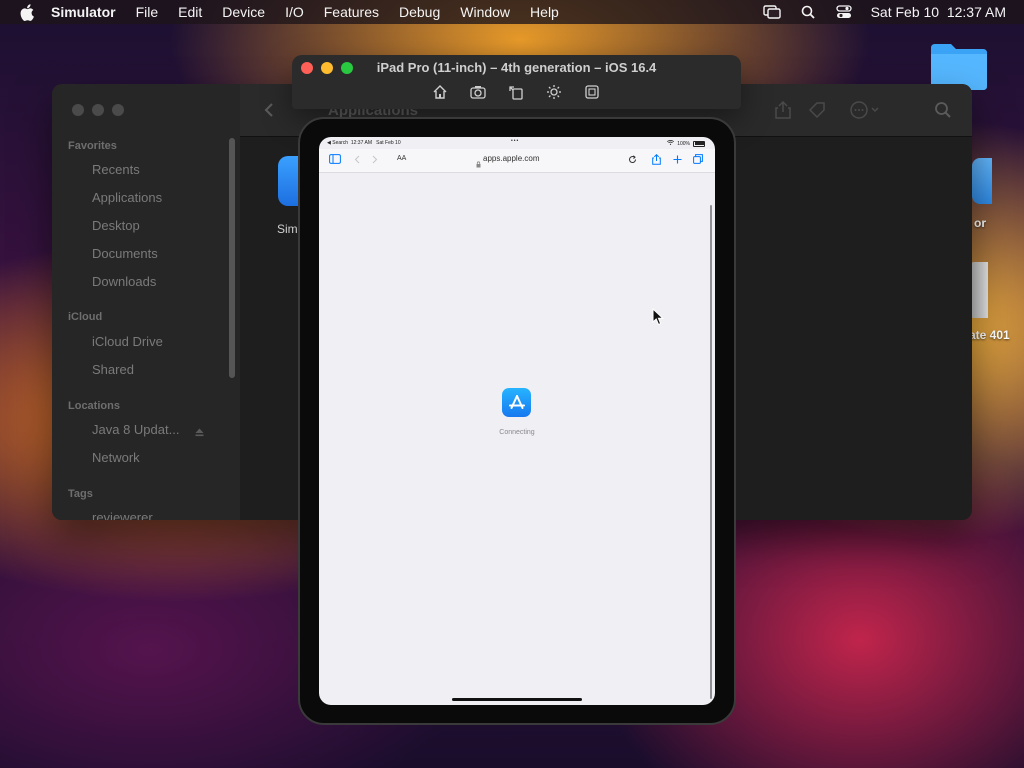  Describe the element at coordinates (677, 159) in the screenshot. I see `new-tab-icon` at that location.